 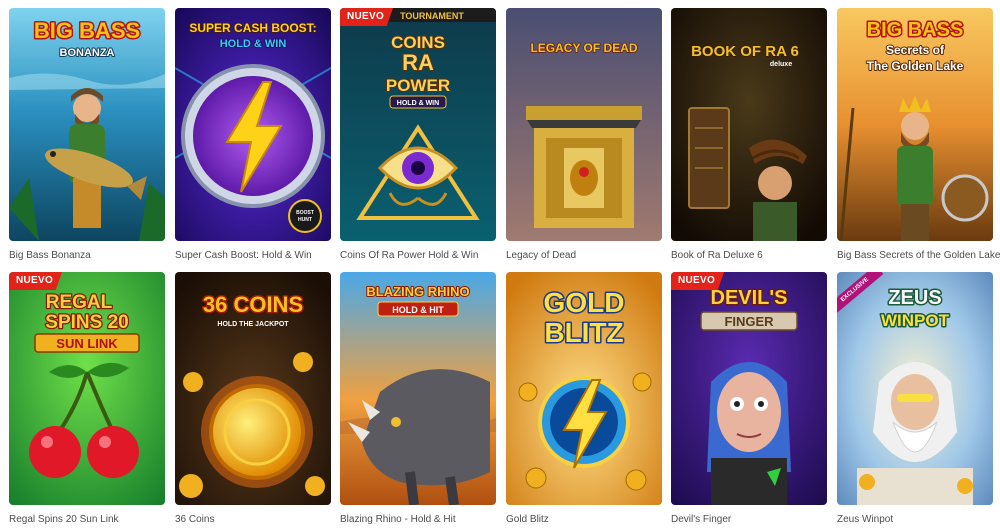 I want to click on art-title-3: POWER, so click(x=418, y=85).